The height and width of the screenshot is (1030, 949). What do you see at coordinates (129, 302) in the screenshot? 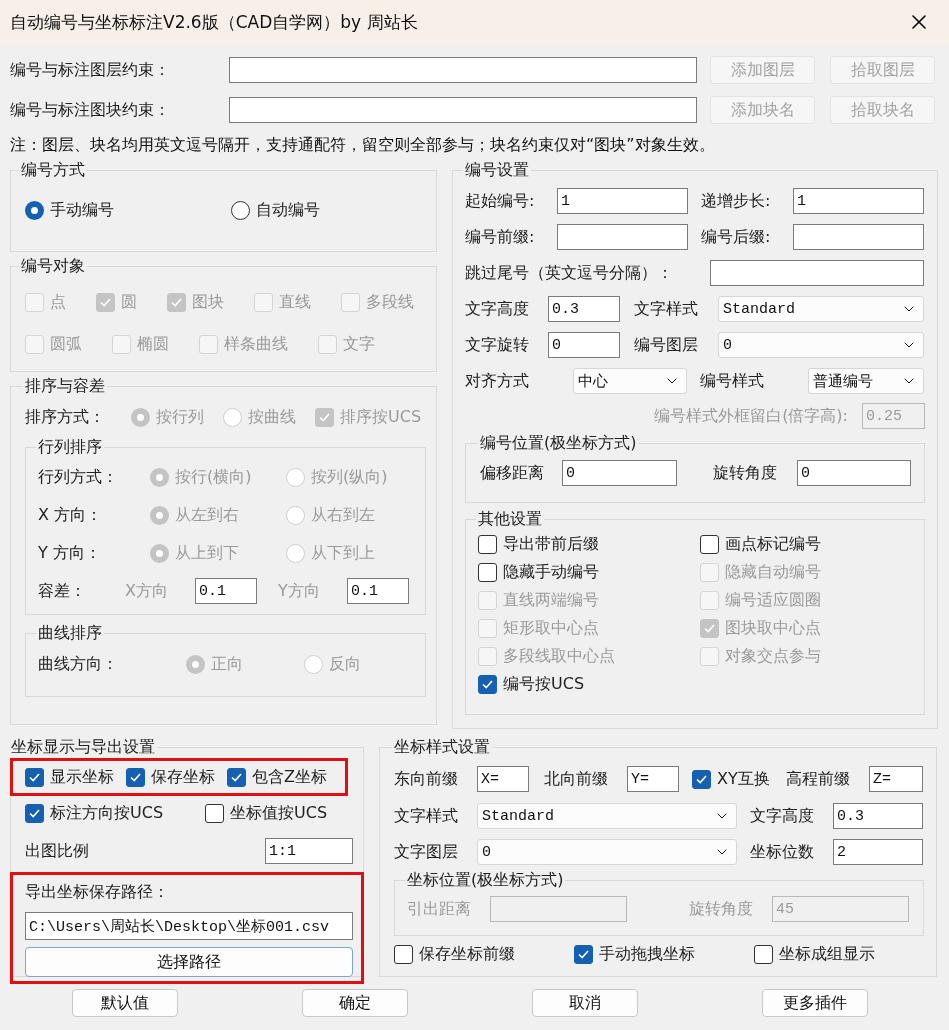
I see `checkbox-label: 圆` at bounding box center [129, 302].